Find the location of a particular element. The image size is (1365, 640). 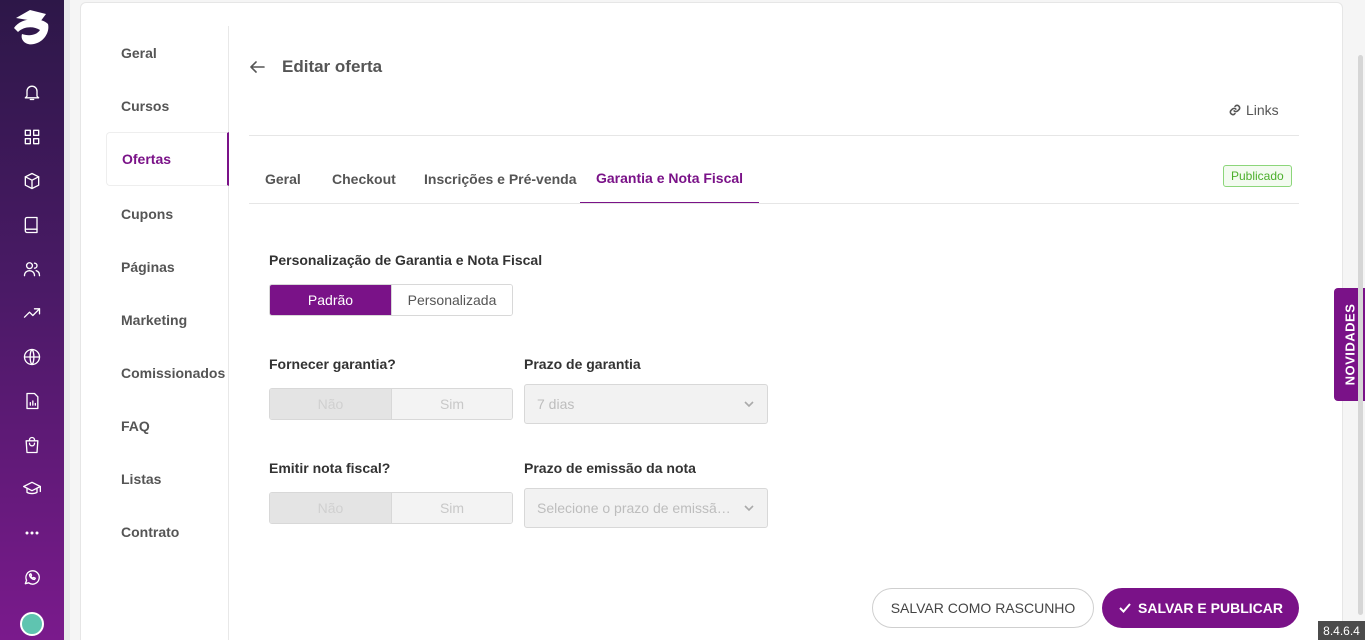

warranty-period-select: 7 dias is located at coordinates (646, 404).